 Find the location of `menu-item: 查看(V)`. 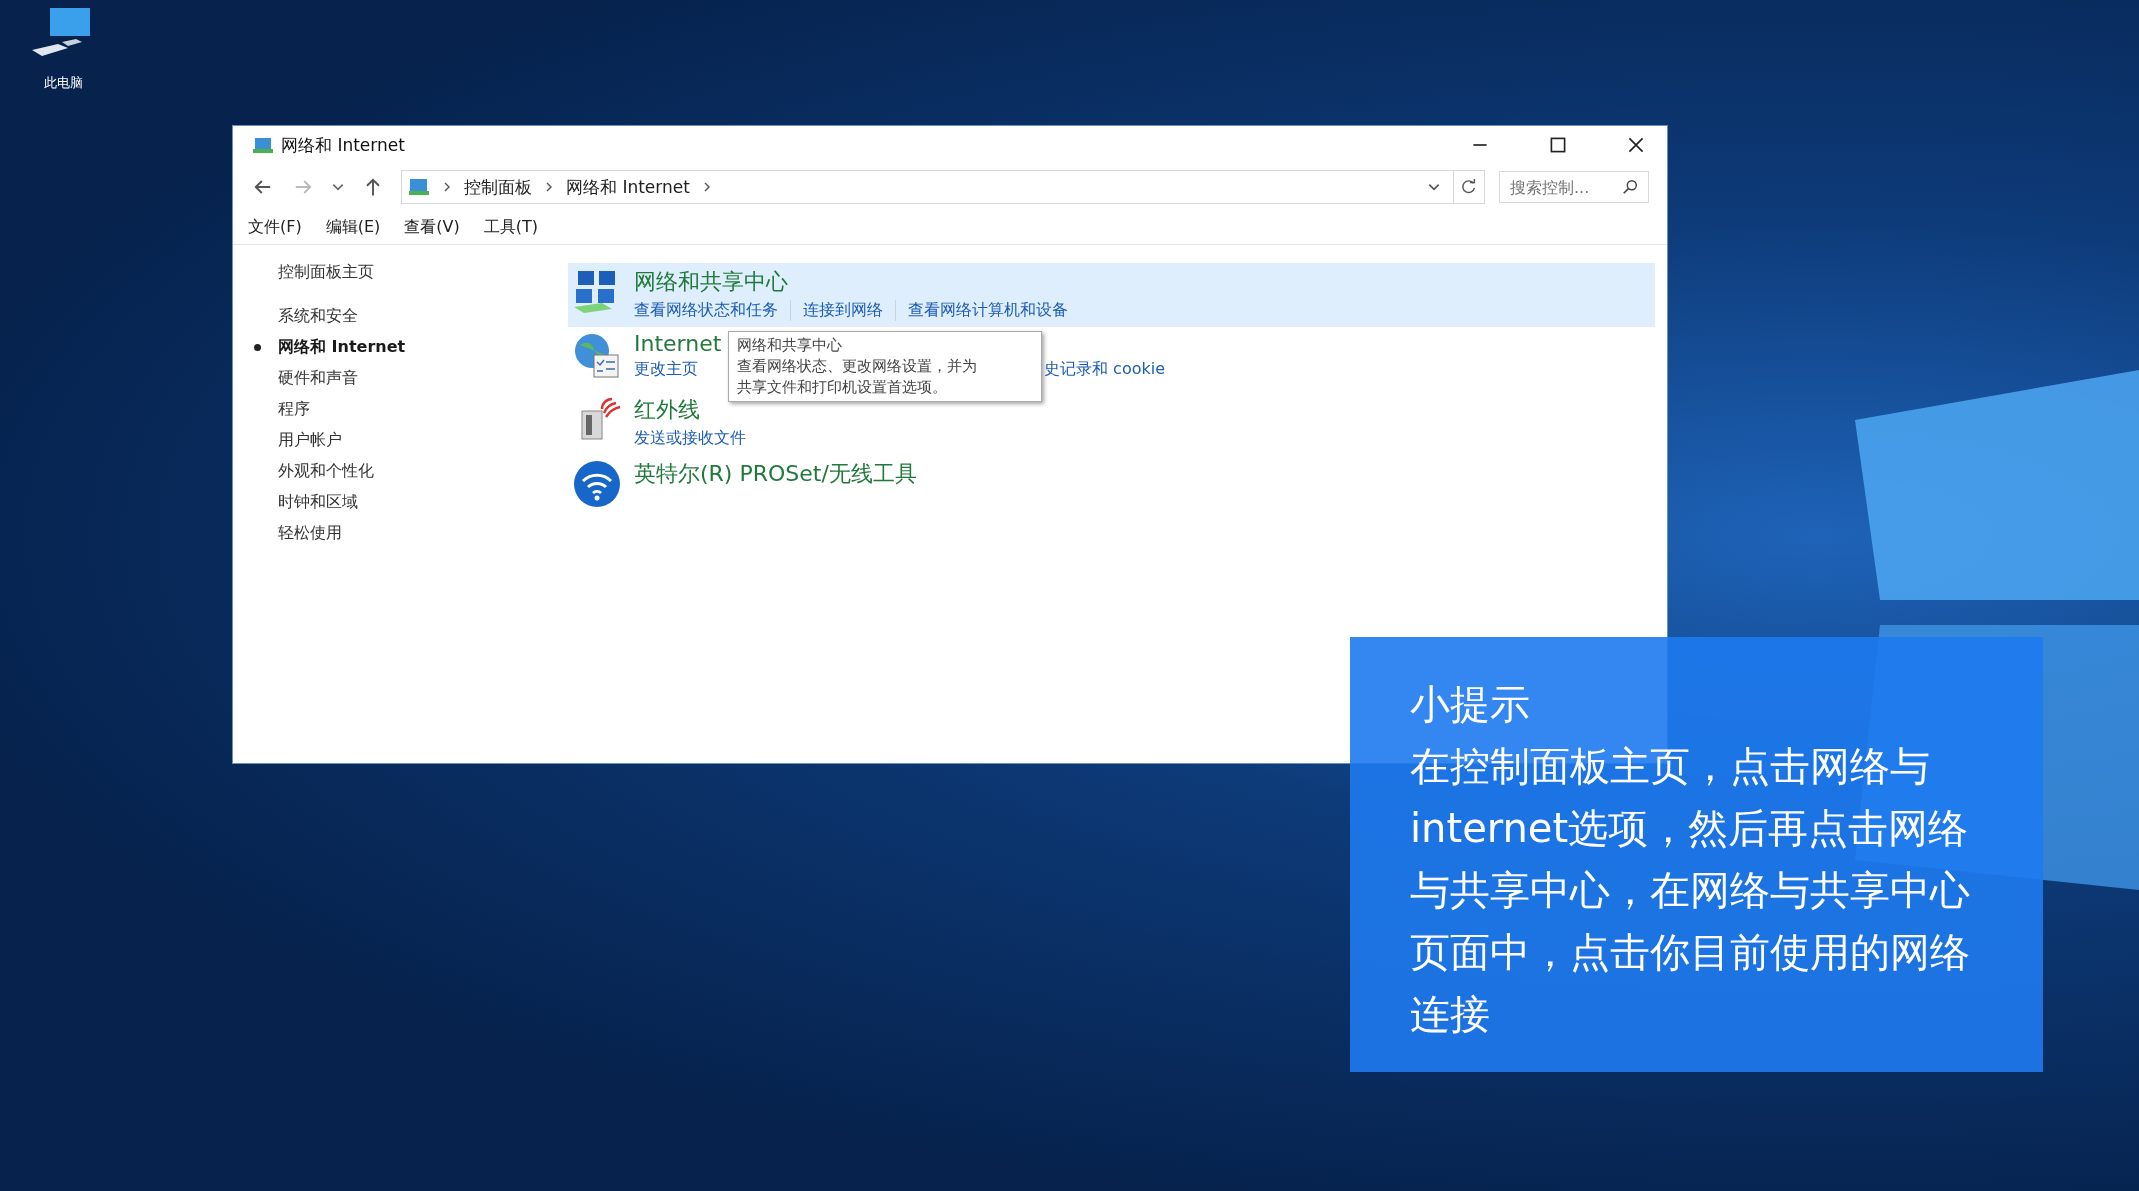

menu-item: 查看(V) is located at coordinates (432, 227).